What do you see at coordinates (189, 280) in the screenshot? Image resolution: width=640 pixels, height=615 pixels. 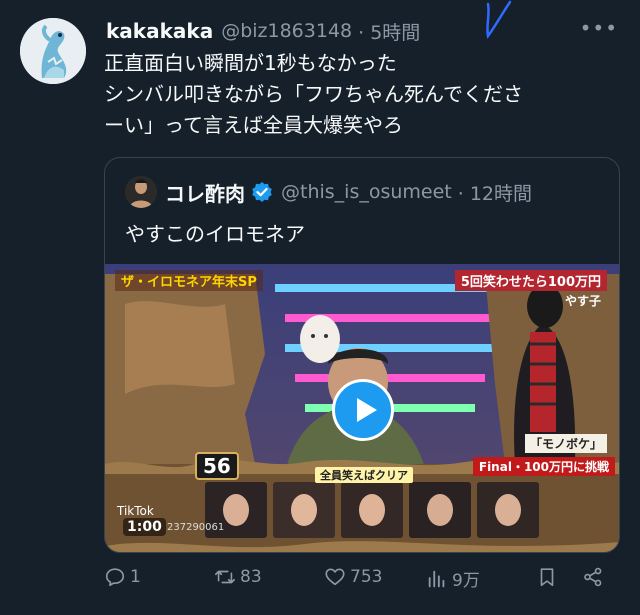 I see `video-title-caption: ザ・イロモネア年末SP` at bounding box center [189, 280].